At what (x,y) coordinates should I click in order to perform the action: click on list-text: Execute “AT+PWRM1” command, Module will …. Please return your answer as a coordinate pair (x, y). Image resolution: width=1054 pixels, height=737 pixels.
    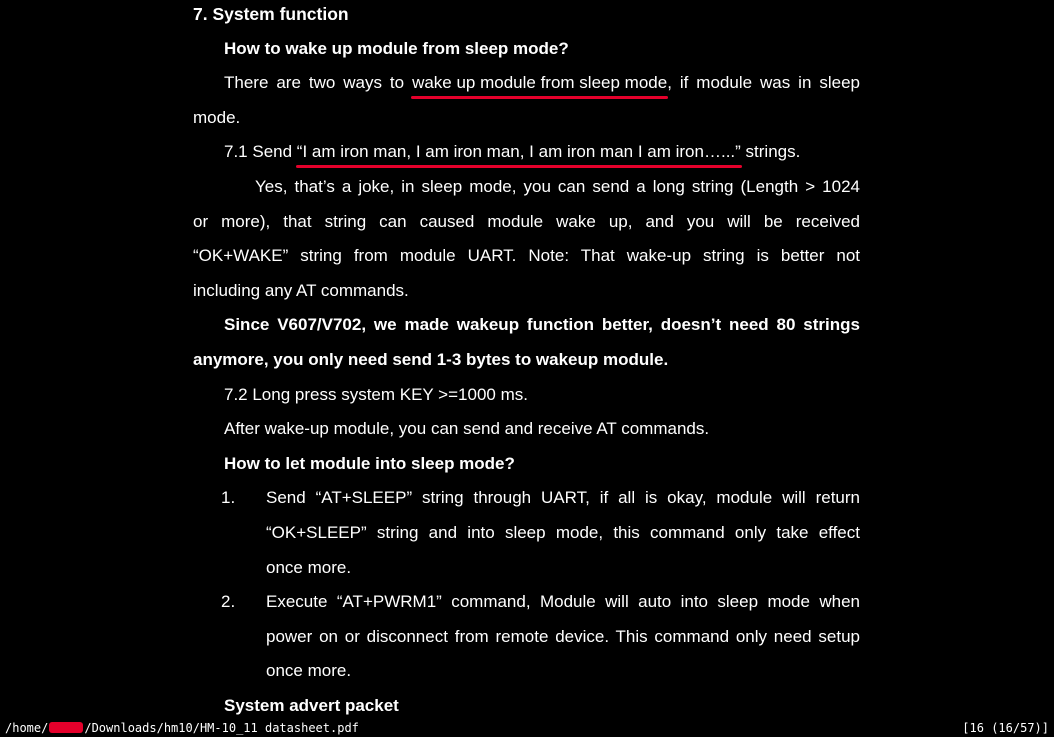
    Looking at the image, I should click on (563, 602).